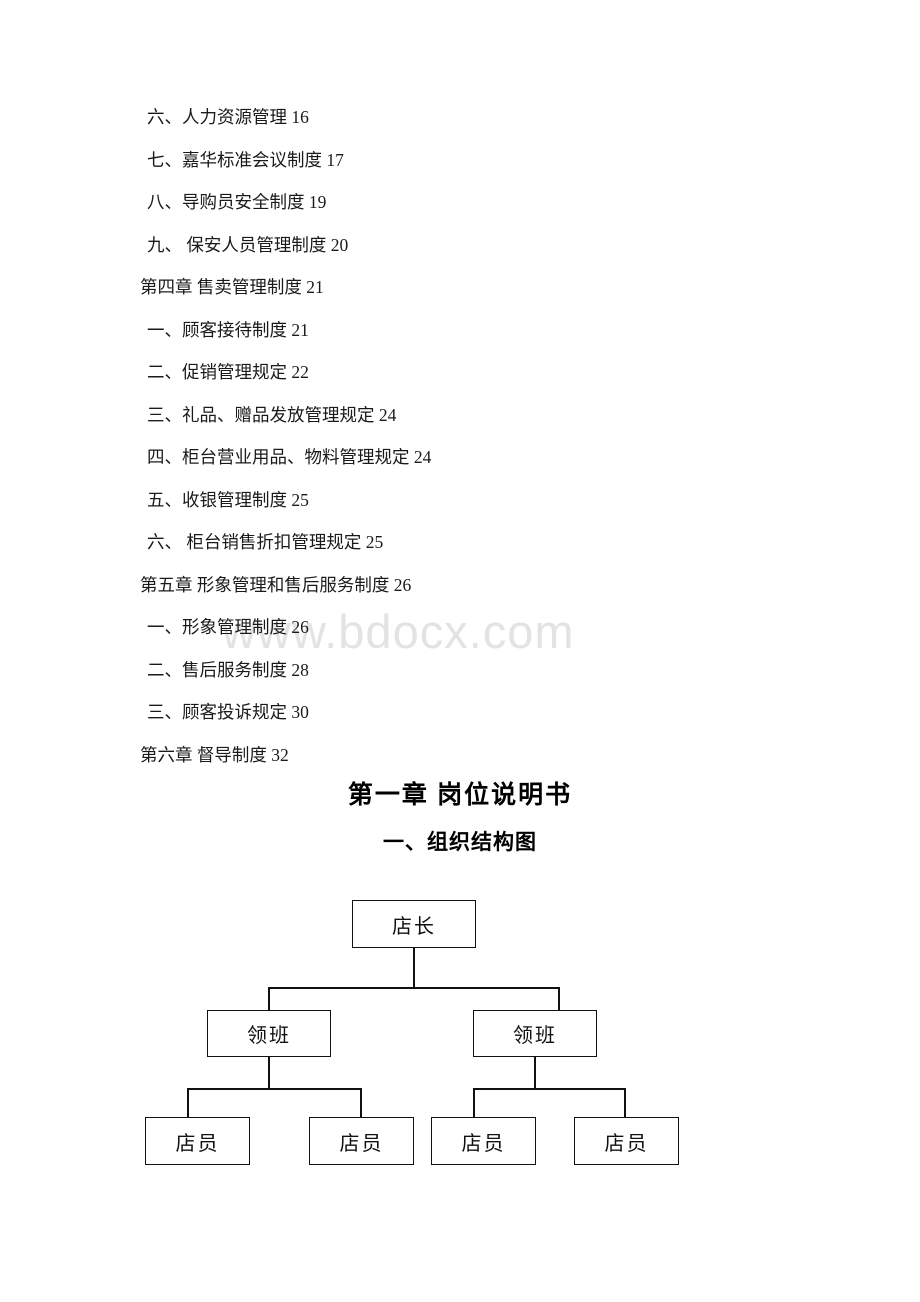 Image resolution: width=920 pixels, height=1302 pixels. What do you see at coordinates (414, 967) in the screenshot?
I see `org-connector-manager-stem` at bounding box center [414, 967].